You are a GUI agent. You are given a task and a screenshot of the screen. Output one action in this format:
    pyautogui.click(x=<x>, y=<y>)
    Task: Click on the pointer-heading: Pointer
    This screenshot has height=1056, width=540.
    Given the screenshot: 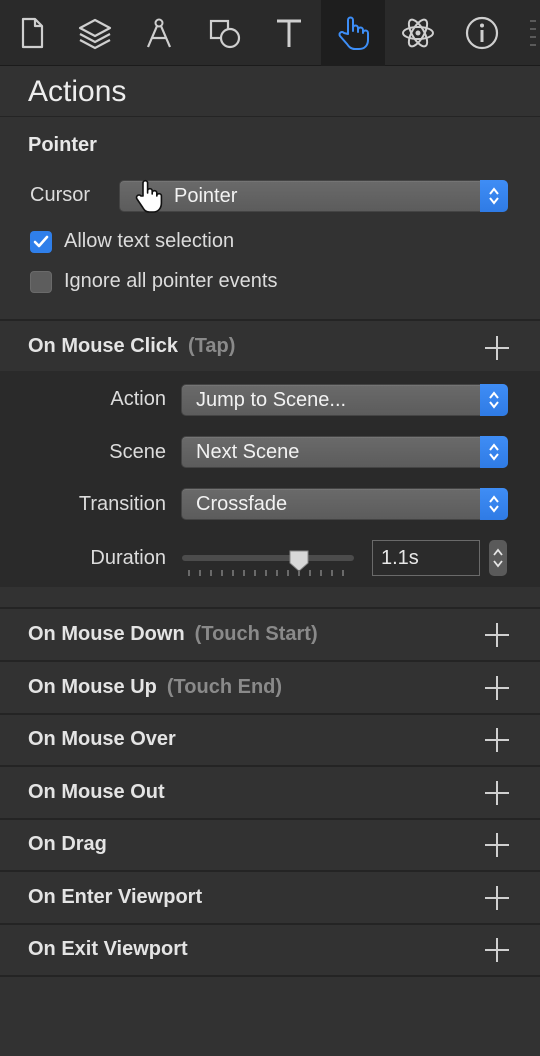 What is the action you would take?
    pyautogui.click(x=62, y=145)
    